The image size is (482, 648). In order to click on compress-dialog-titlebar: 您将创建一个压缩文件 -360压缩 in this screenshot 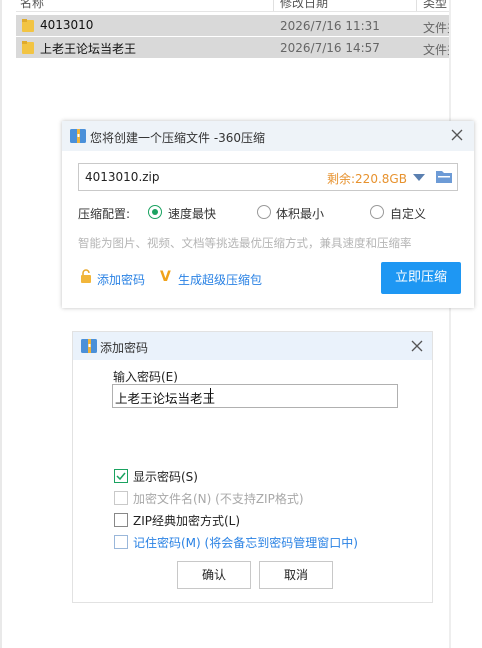, I will do `click(268, 136)`.